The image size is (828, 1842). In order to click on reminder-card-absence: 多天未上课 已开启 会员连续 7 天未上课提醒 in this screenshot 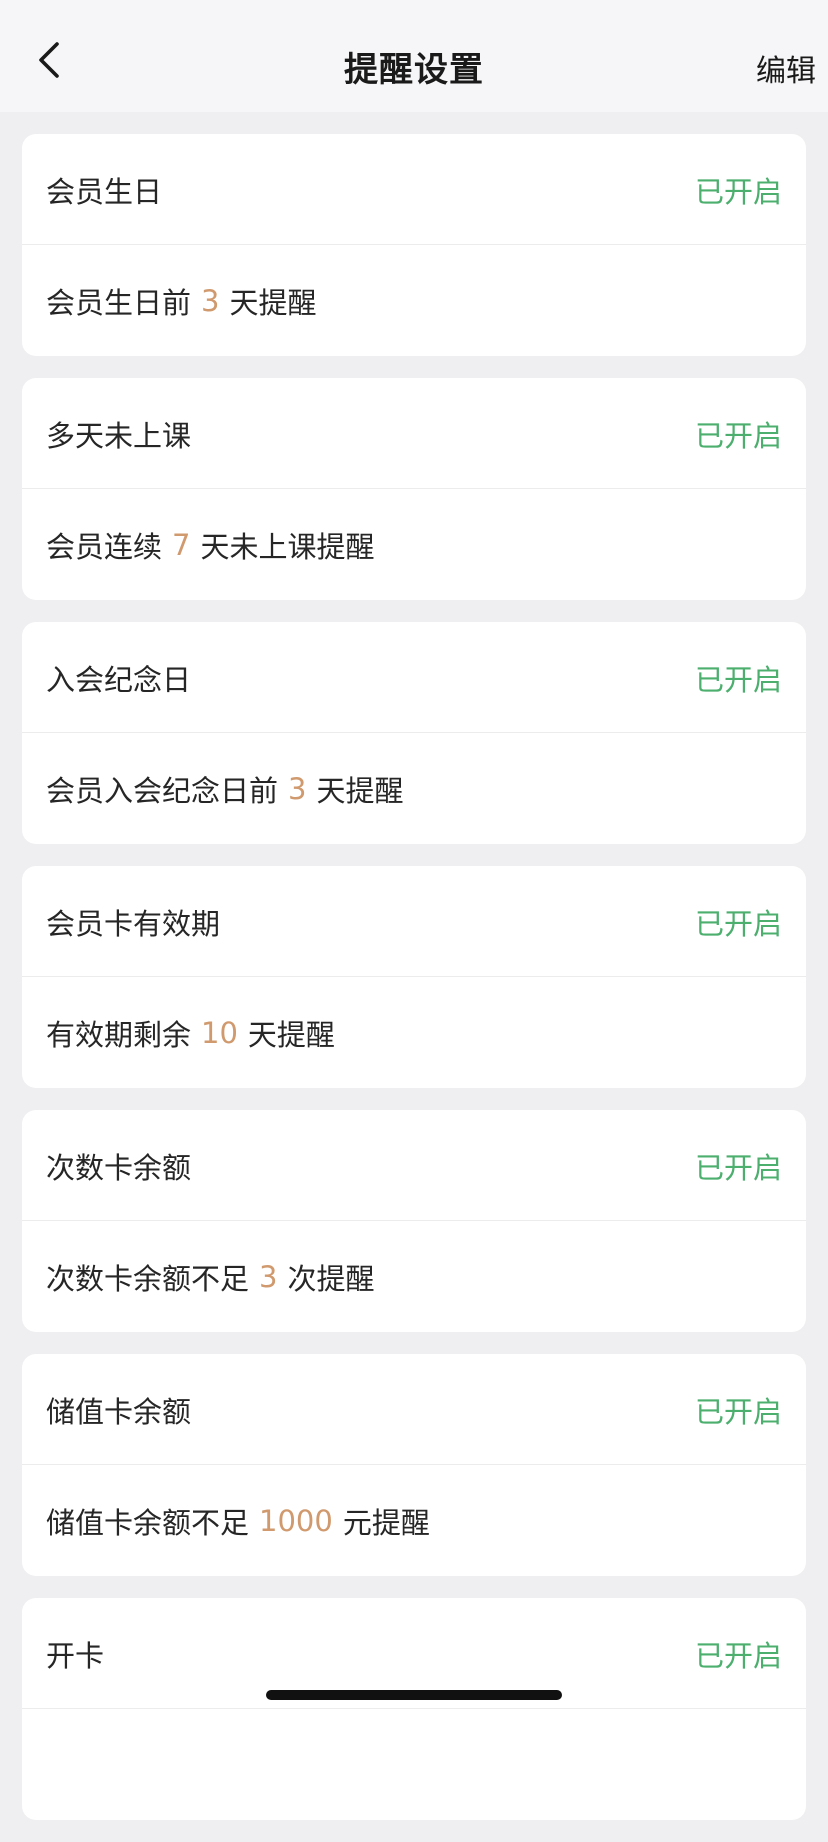, I will do `click(414, 489)`.